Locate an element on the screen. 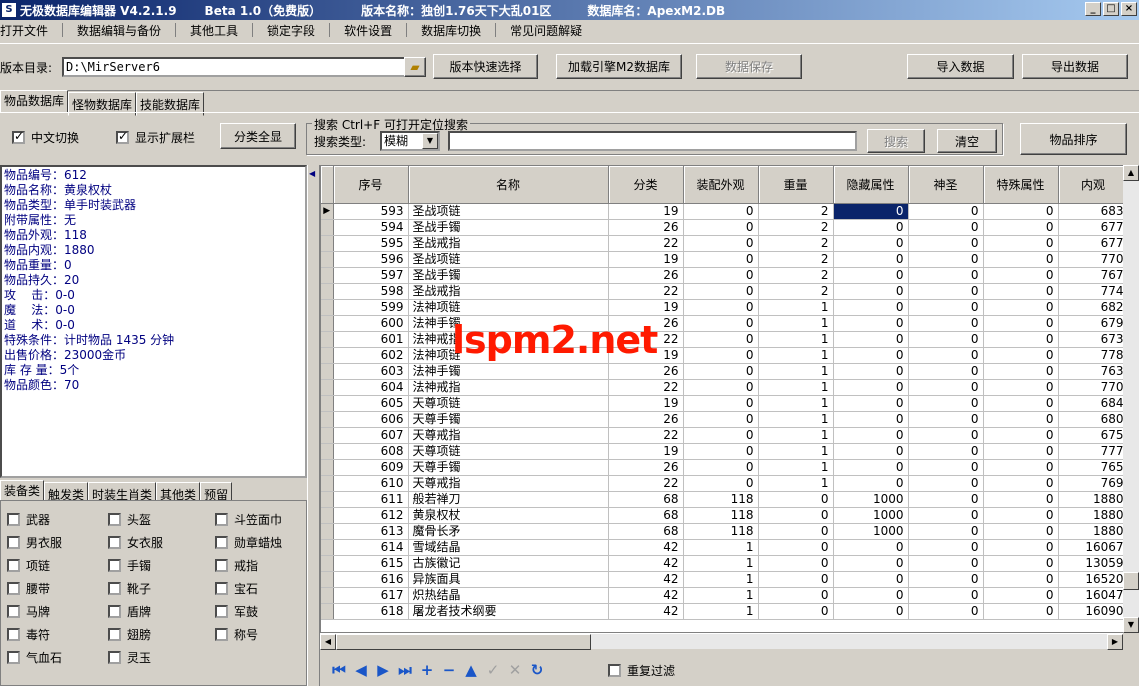 The height and width of the screenshot is (686, 1139). post-icon: ✓ is located at coordinates (493, 670).